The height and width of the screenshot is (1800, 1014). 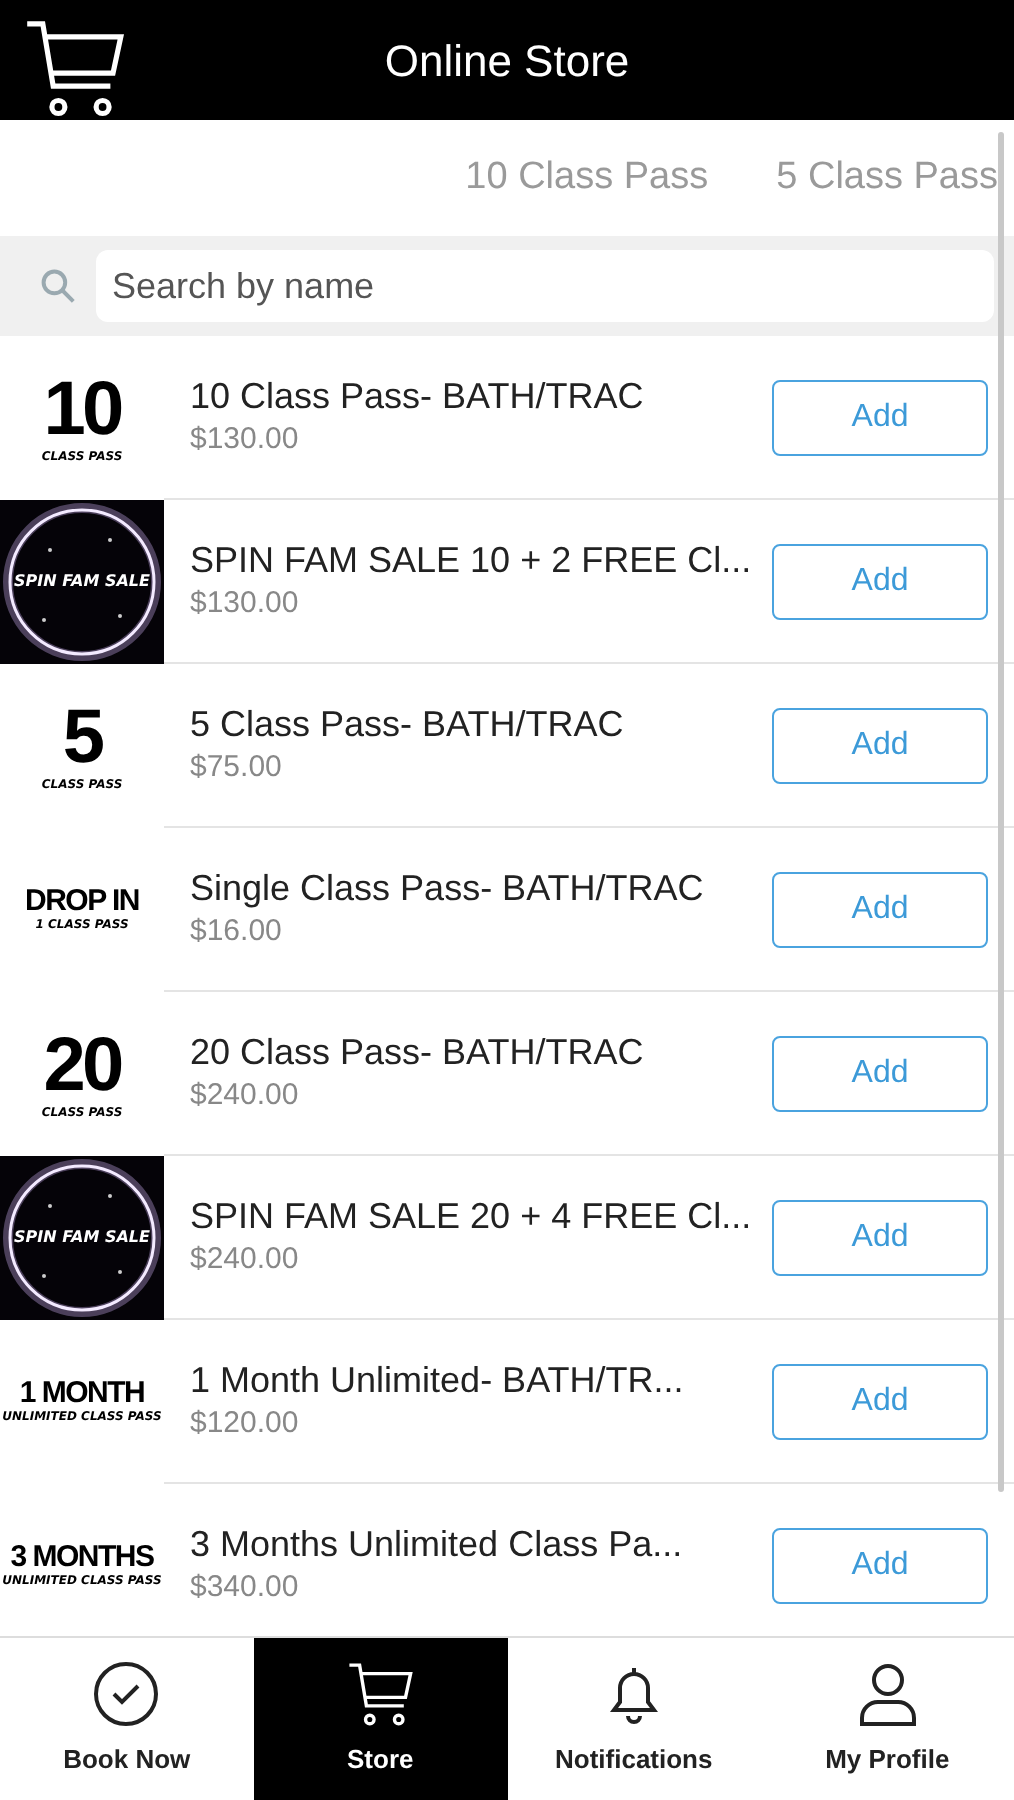 What do you see at coordinates (82, 901) in the screenshot?
I see `thumbnail-title: DROP IN` at bounding box center [82, 901].